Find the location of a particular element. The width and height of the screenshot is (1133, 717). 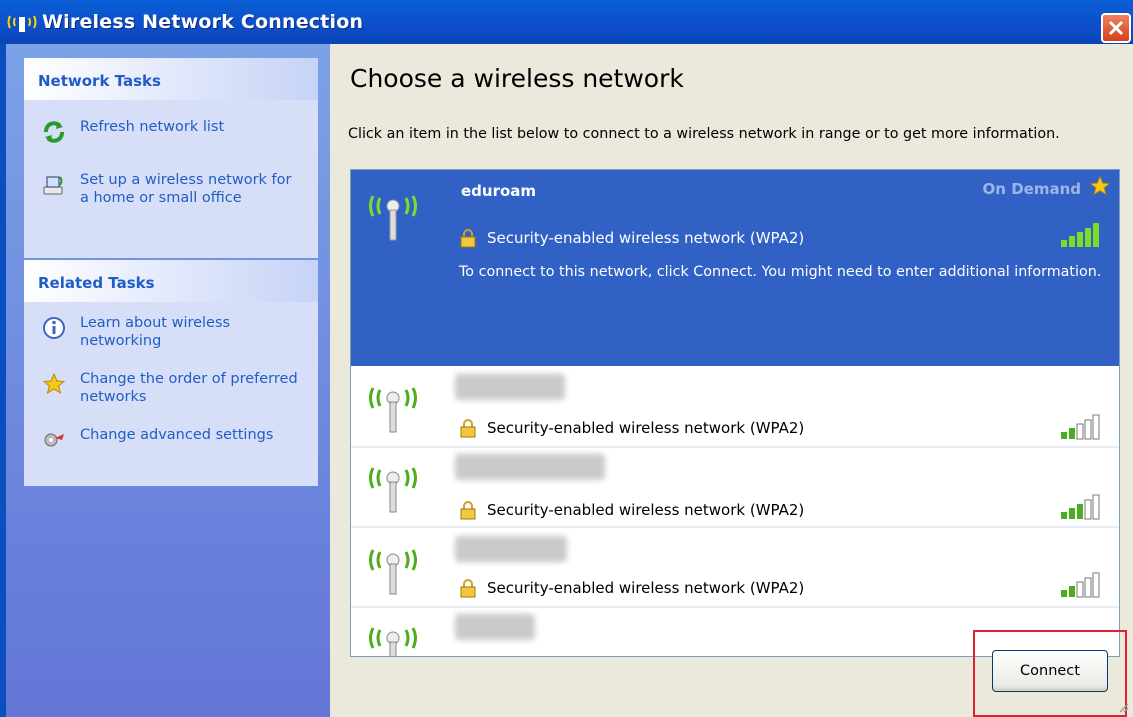

learn-wireless-label: Learn about wireless networking is located at coordinates (155, 332).